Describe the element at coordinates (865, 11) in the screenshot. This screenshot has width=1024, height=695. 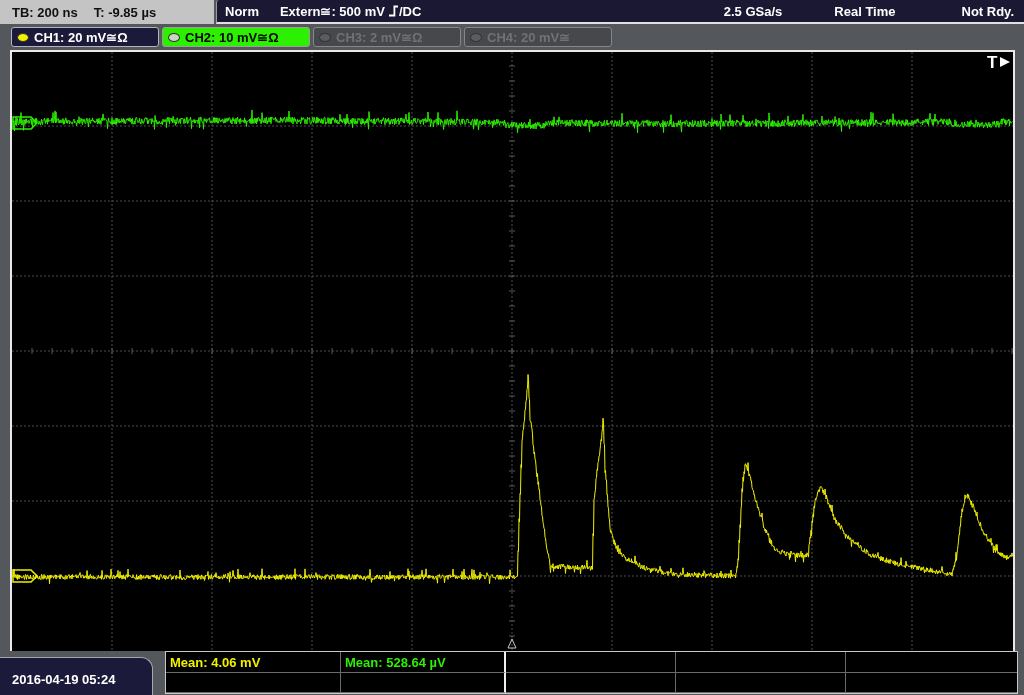
I see `acquisition-mode-label: Real Time` at that location.